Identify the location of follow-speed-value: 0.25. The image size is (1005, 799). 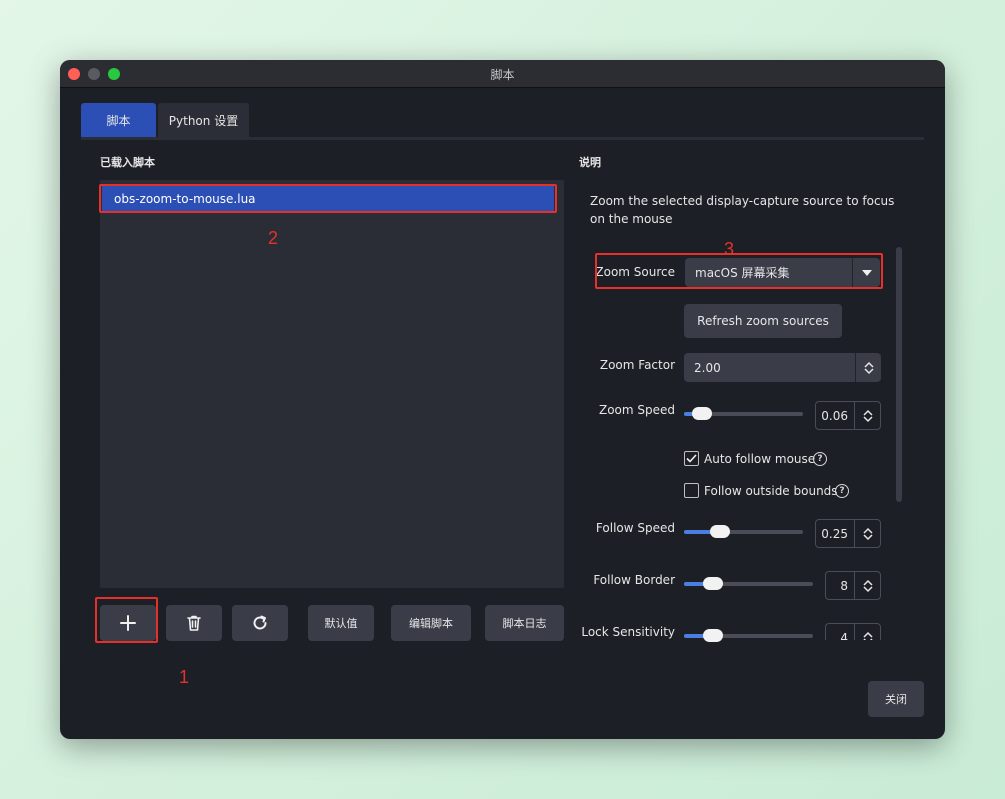
(834, 533).